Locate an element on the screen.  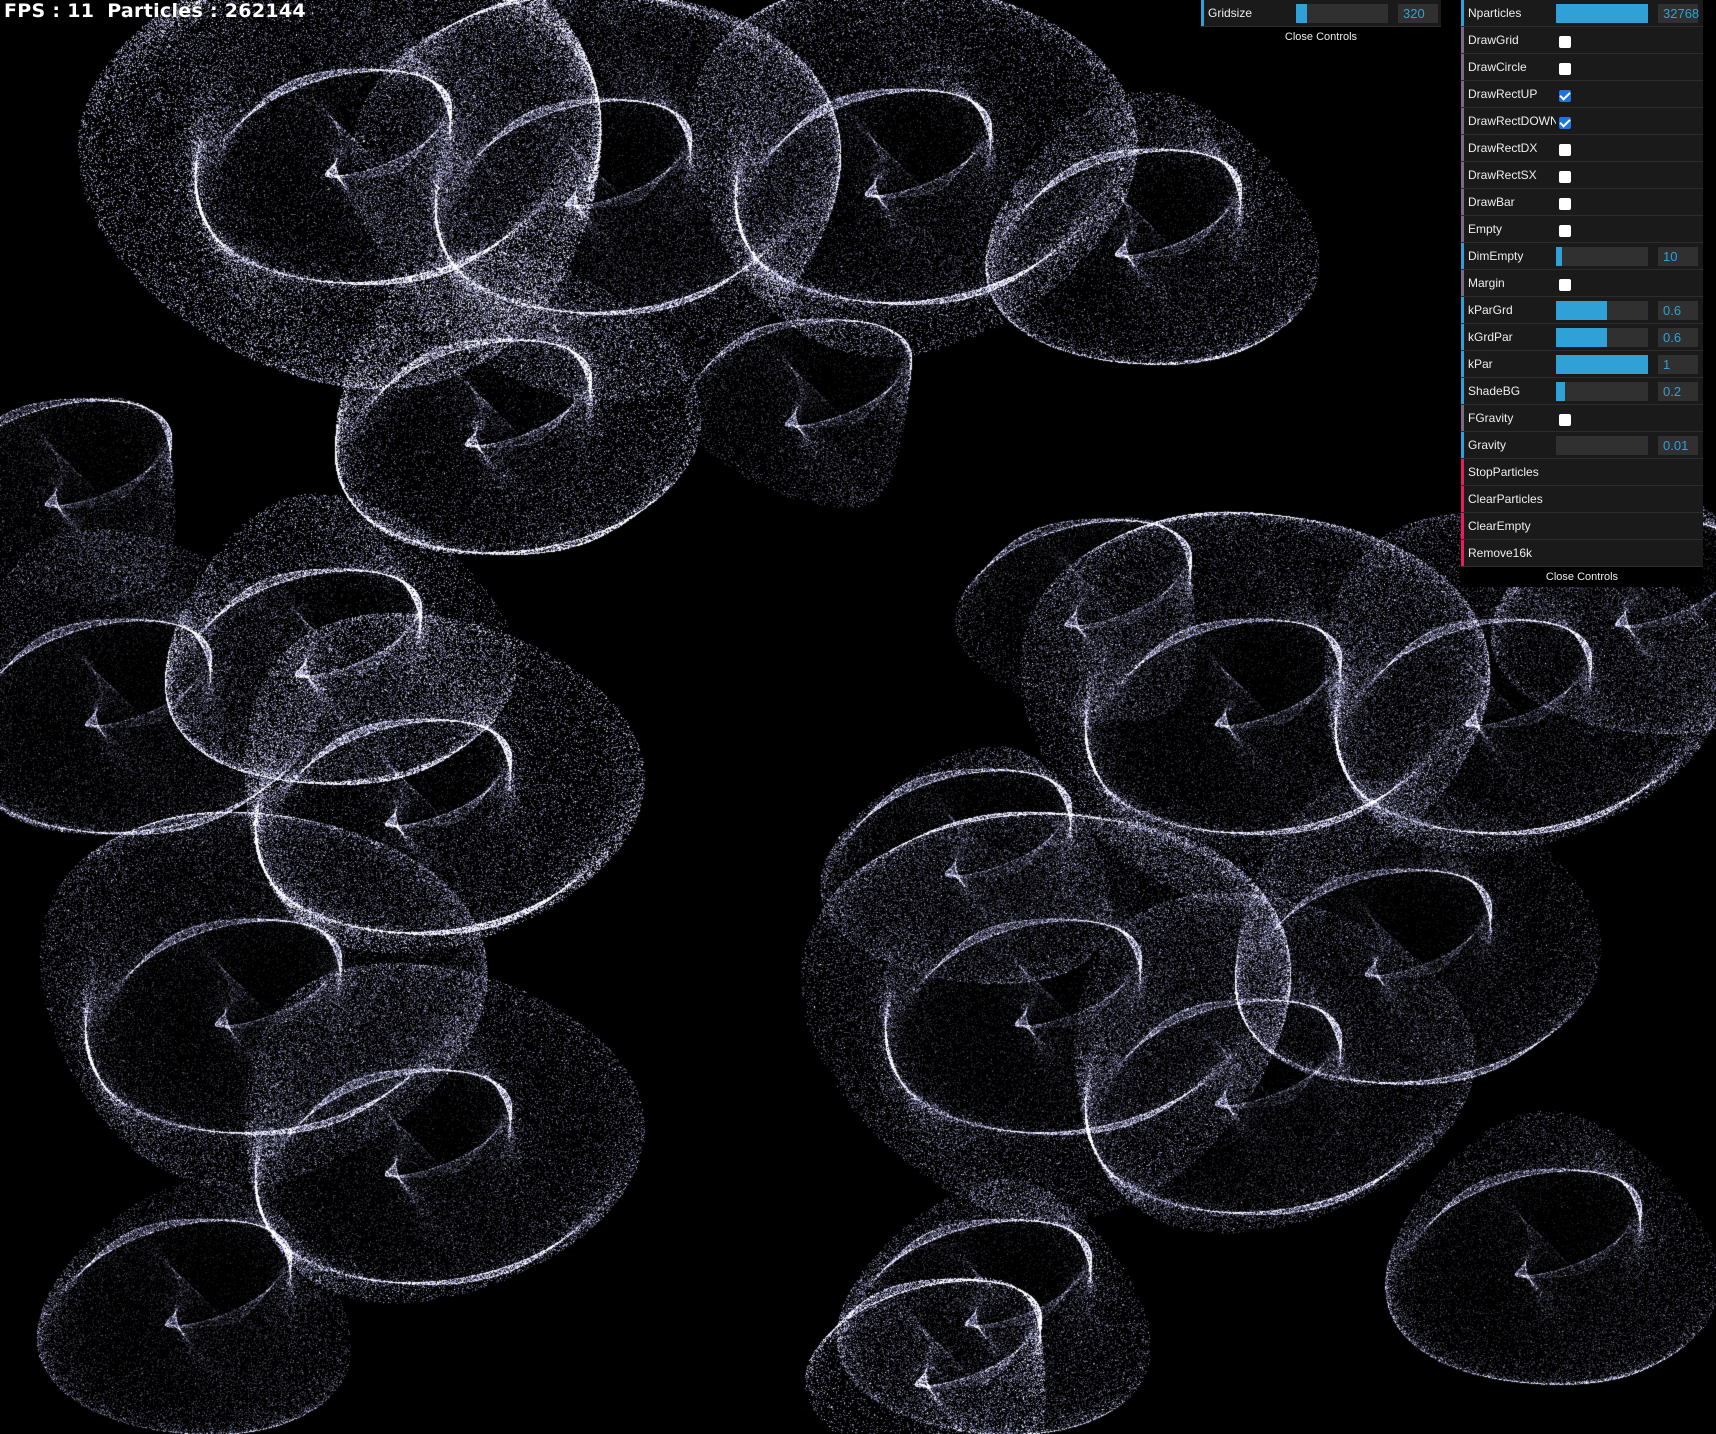
control-label-draw-circle: DrawCircle is located at coordinates (1497, 67).